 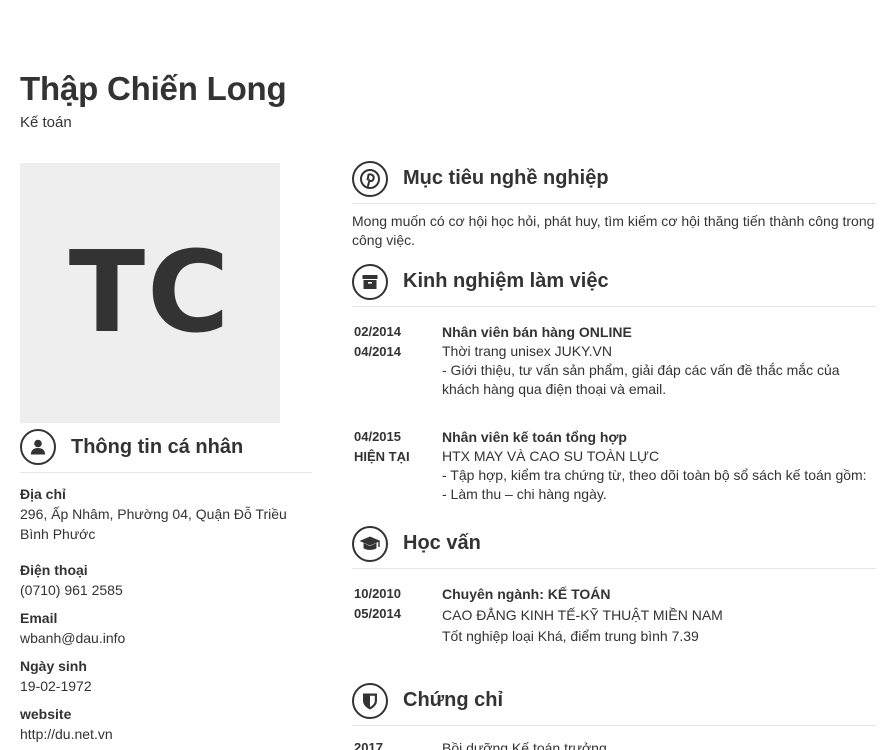 What do you see at coordinates (46, 122) in the screenshot?
I see `candidate-job-title: Kế toán` at bounding box center [46, 122].